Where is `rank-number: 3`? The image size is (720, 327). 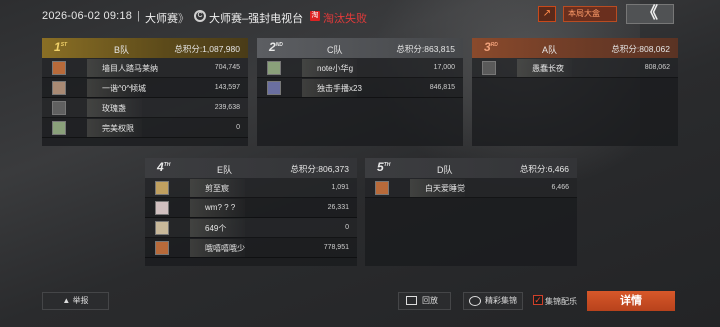
rank-number: 3 is located at coordinates (487, 47).